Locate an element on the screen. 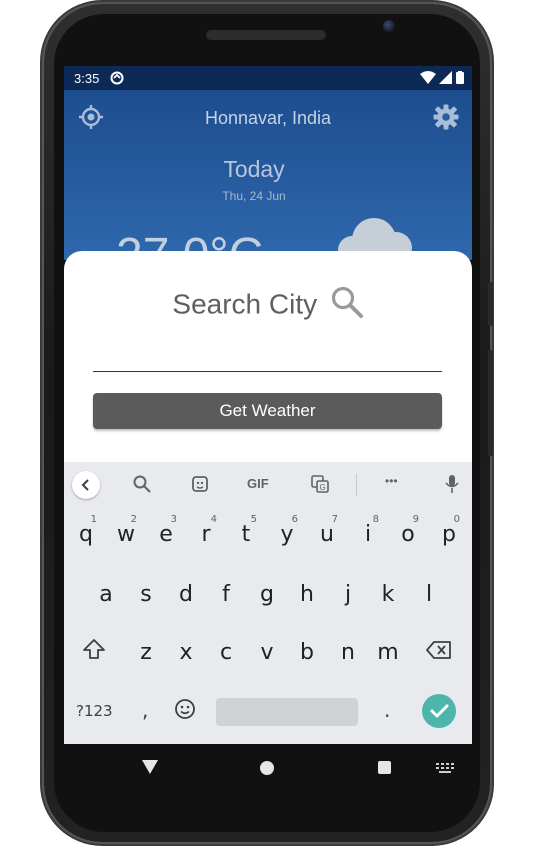 This screenshot has height=864, width=536. key-s: s is located at coordinates (146, 594).